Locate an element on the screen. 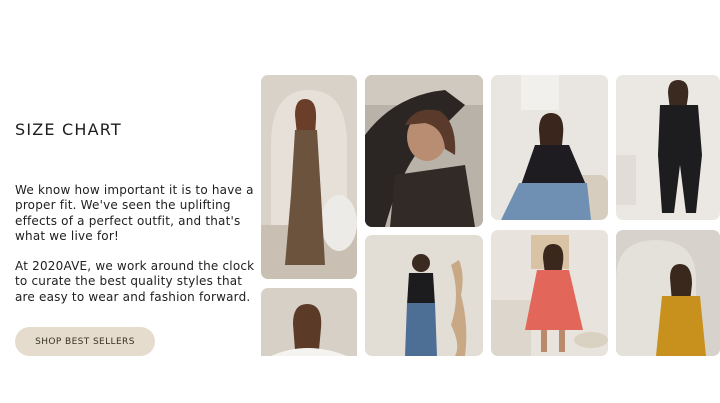  photo-black-tank-jeans-back is located at coordinates (424, 295).